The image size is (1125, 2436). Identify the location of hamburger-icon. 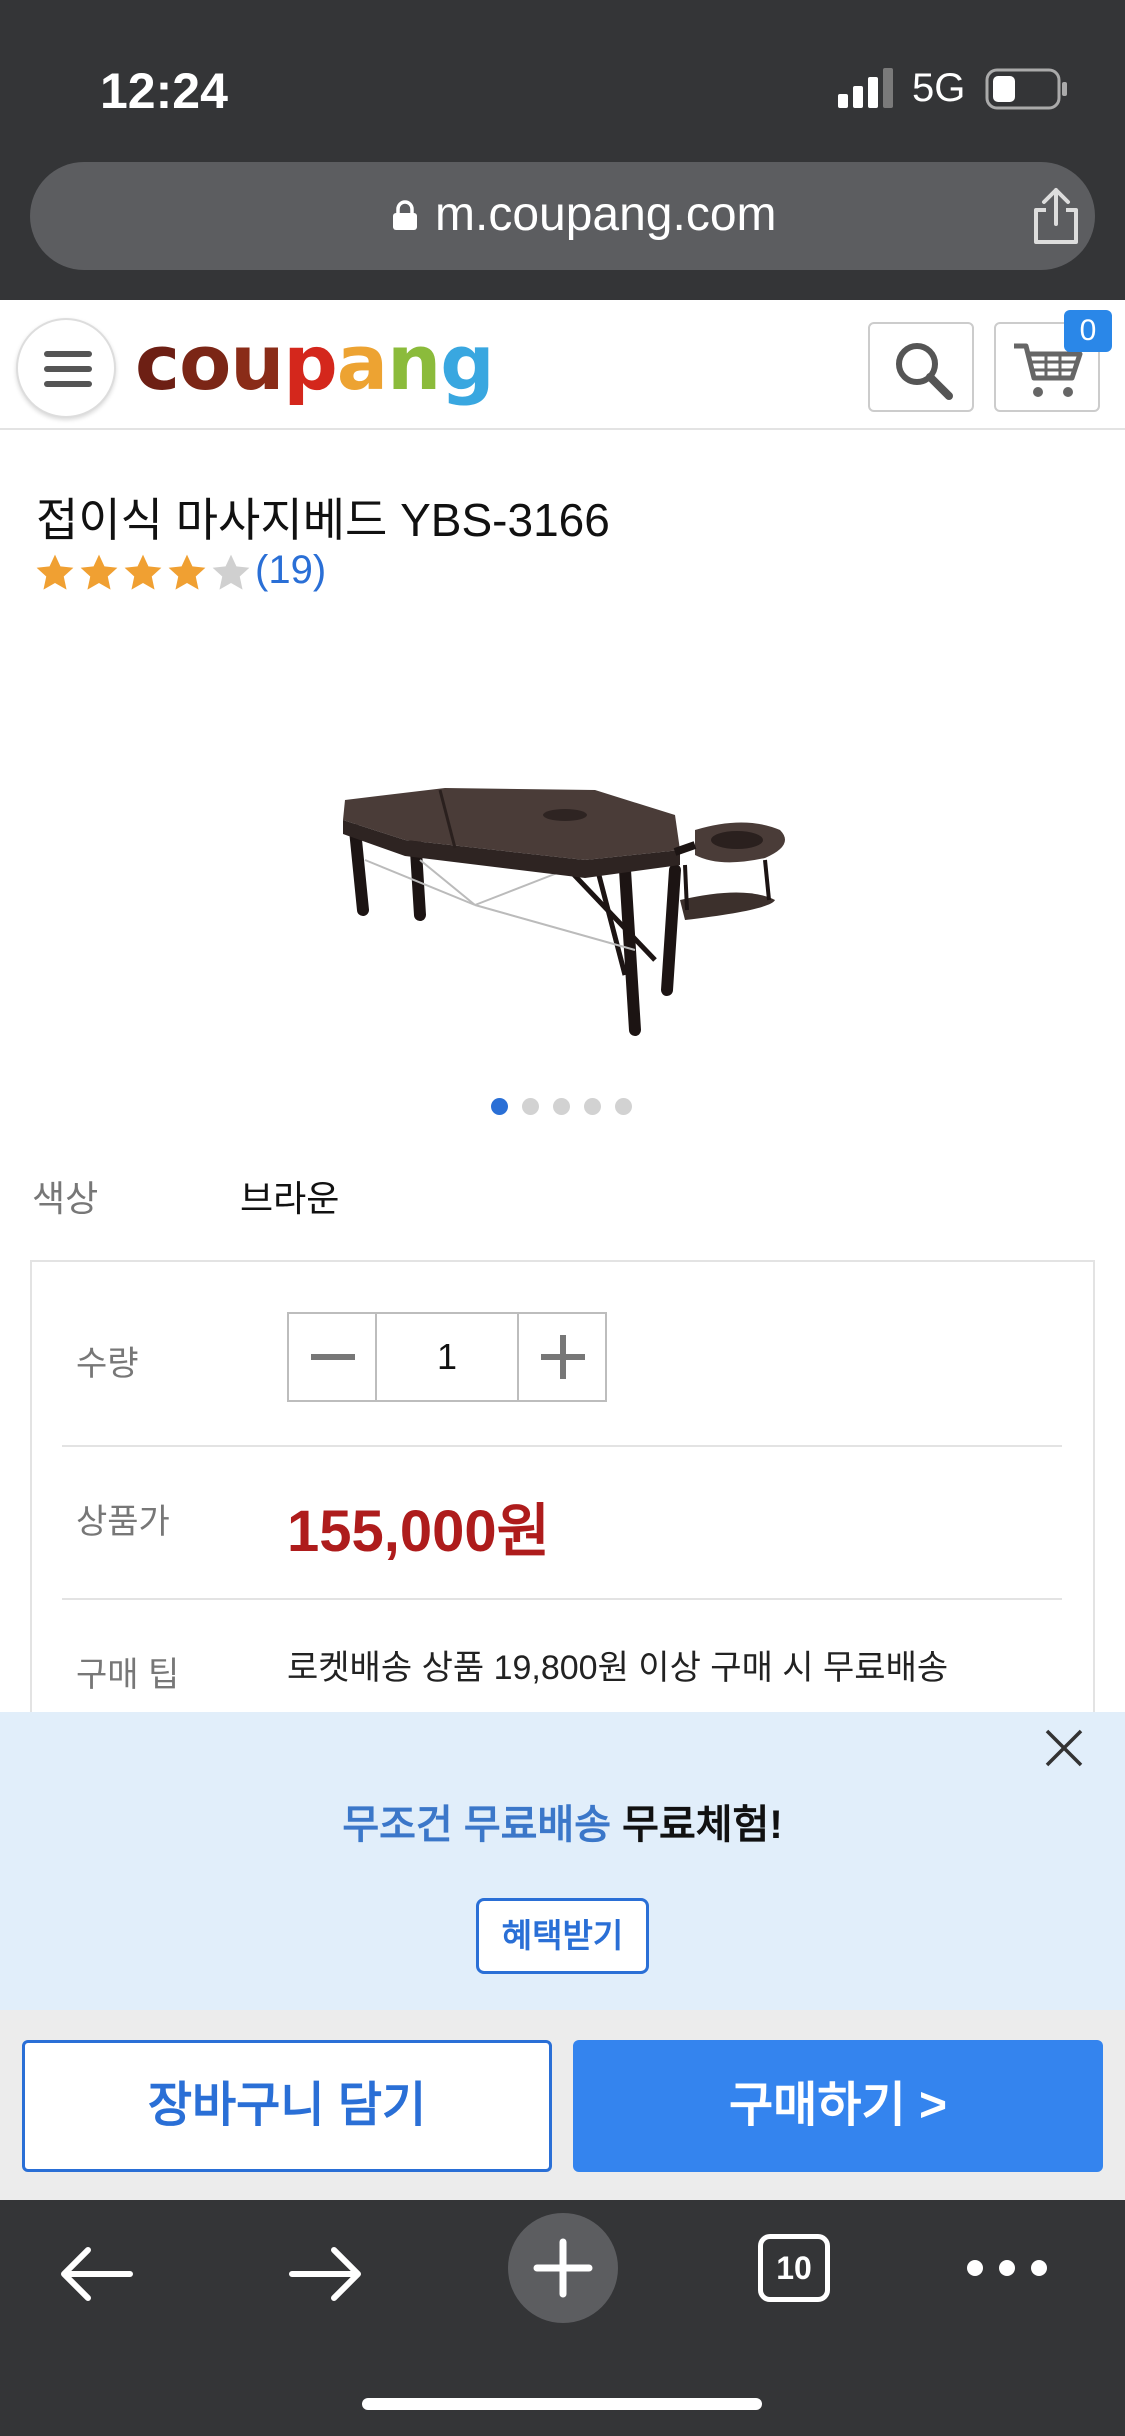
(68, 369).